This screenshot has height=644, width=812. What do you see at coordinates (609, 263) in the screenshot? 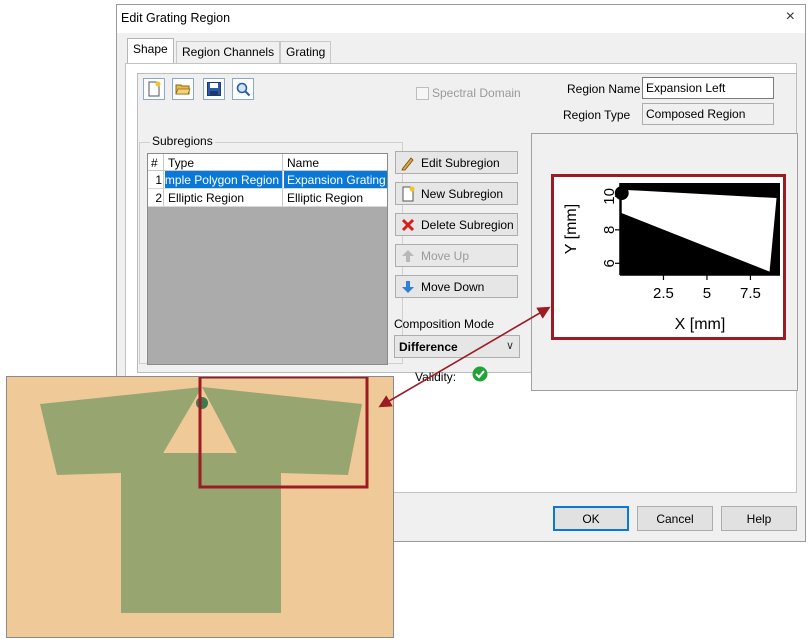
I see `y-tick-label: 6` at bounding box center [609, 263].